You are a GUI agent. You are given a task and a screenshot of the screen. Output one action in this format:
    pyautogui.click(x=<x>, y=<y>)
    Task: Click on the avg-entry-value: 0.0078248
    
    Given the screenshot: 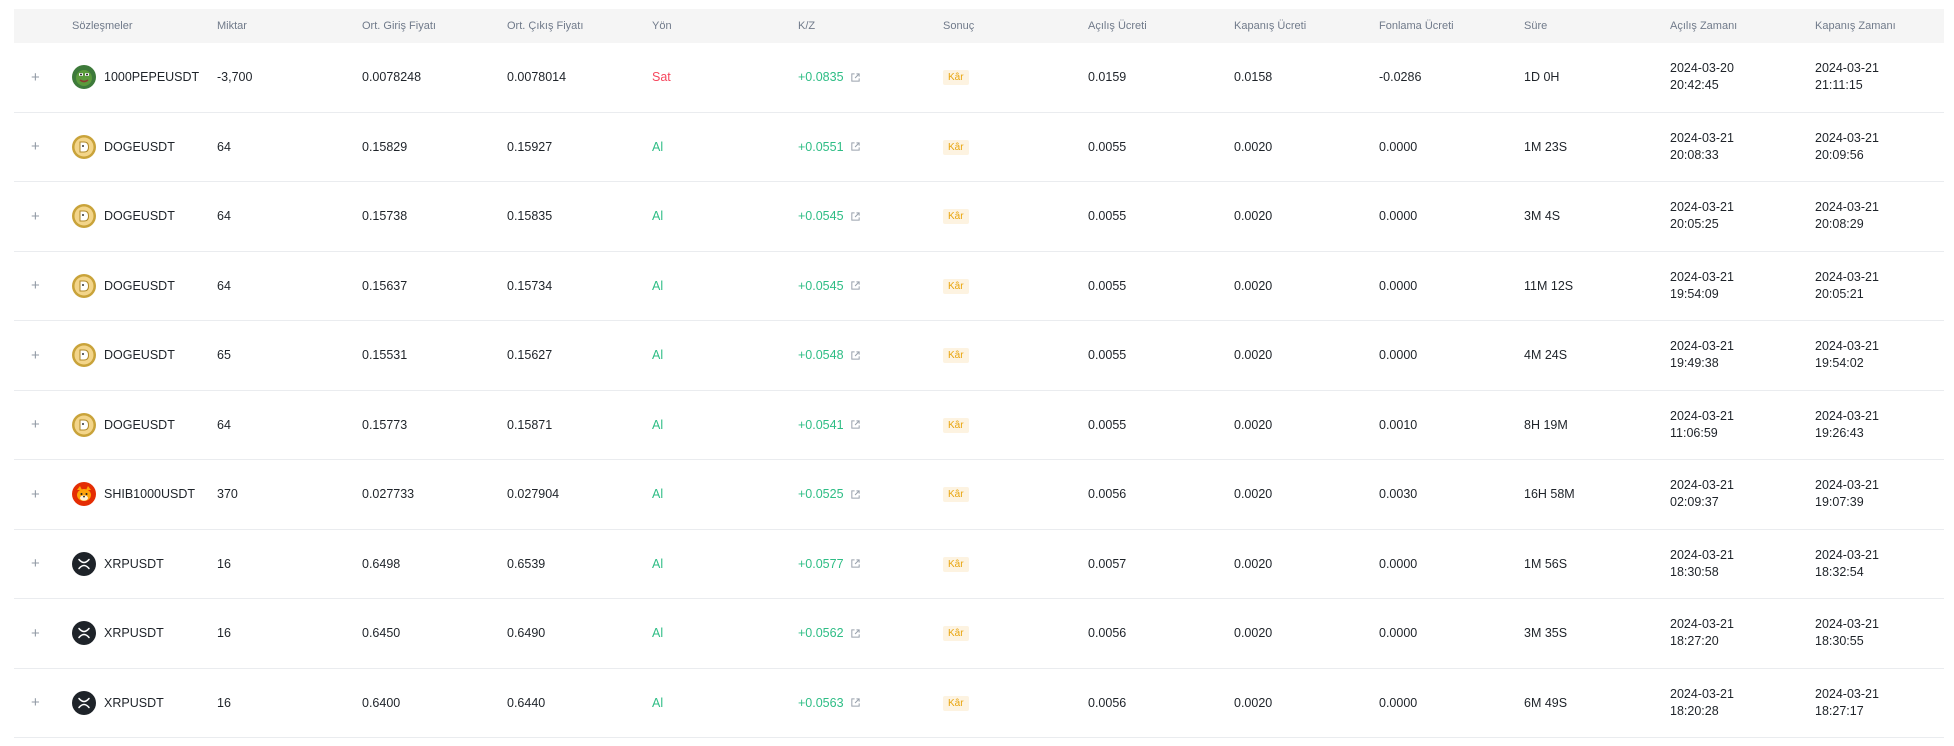 What is the action you would take?
    pyautogui.click(x=392, y=77)
    